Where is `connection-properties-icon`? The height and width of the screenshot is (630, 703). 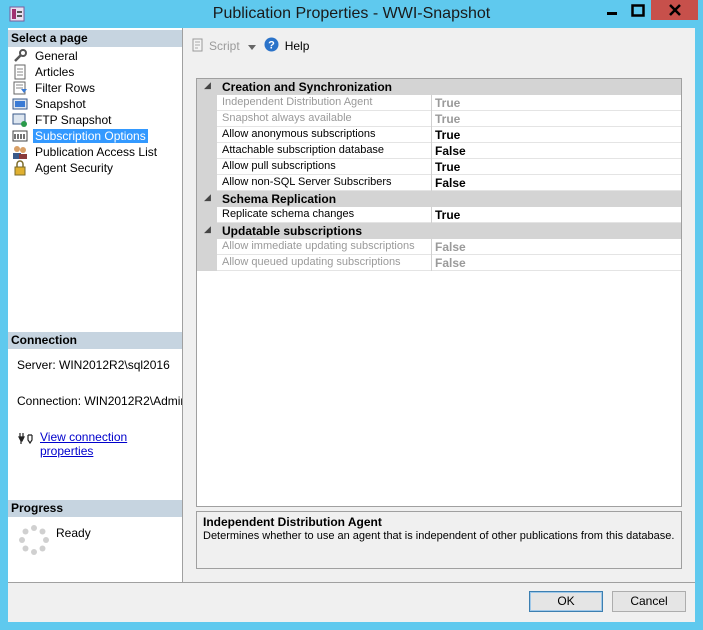
connection-properties-icon is located at coordinates (26, 439).